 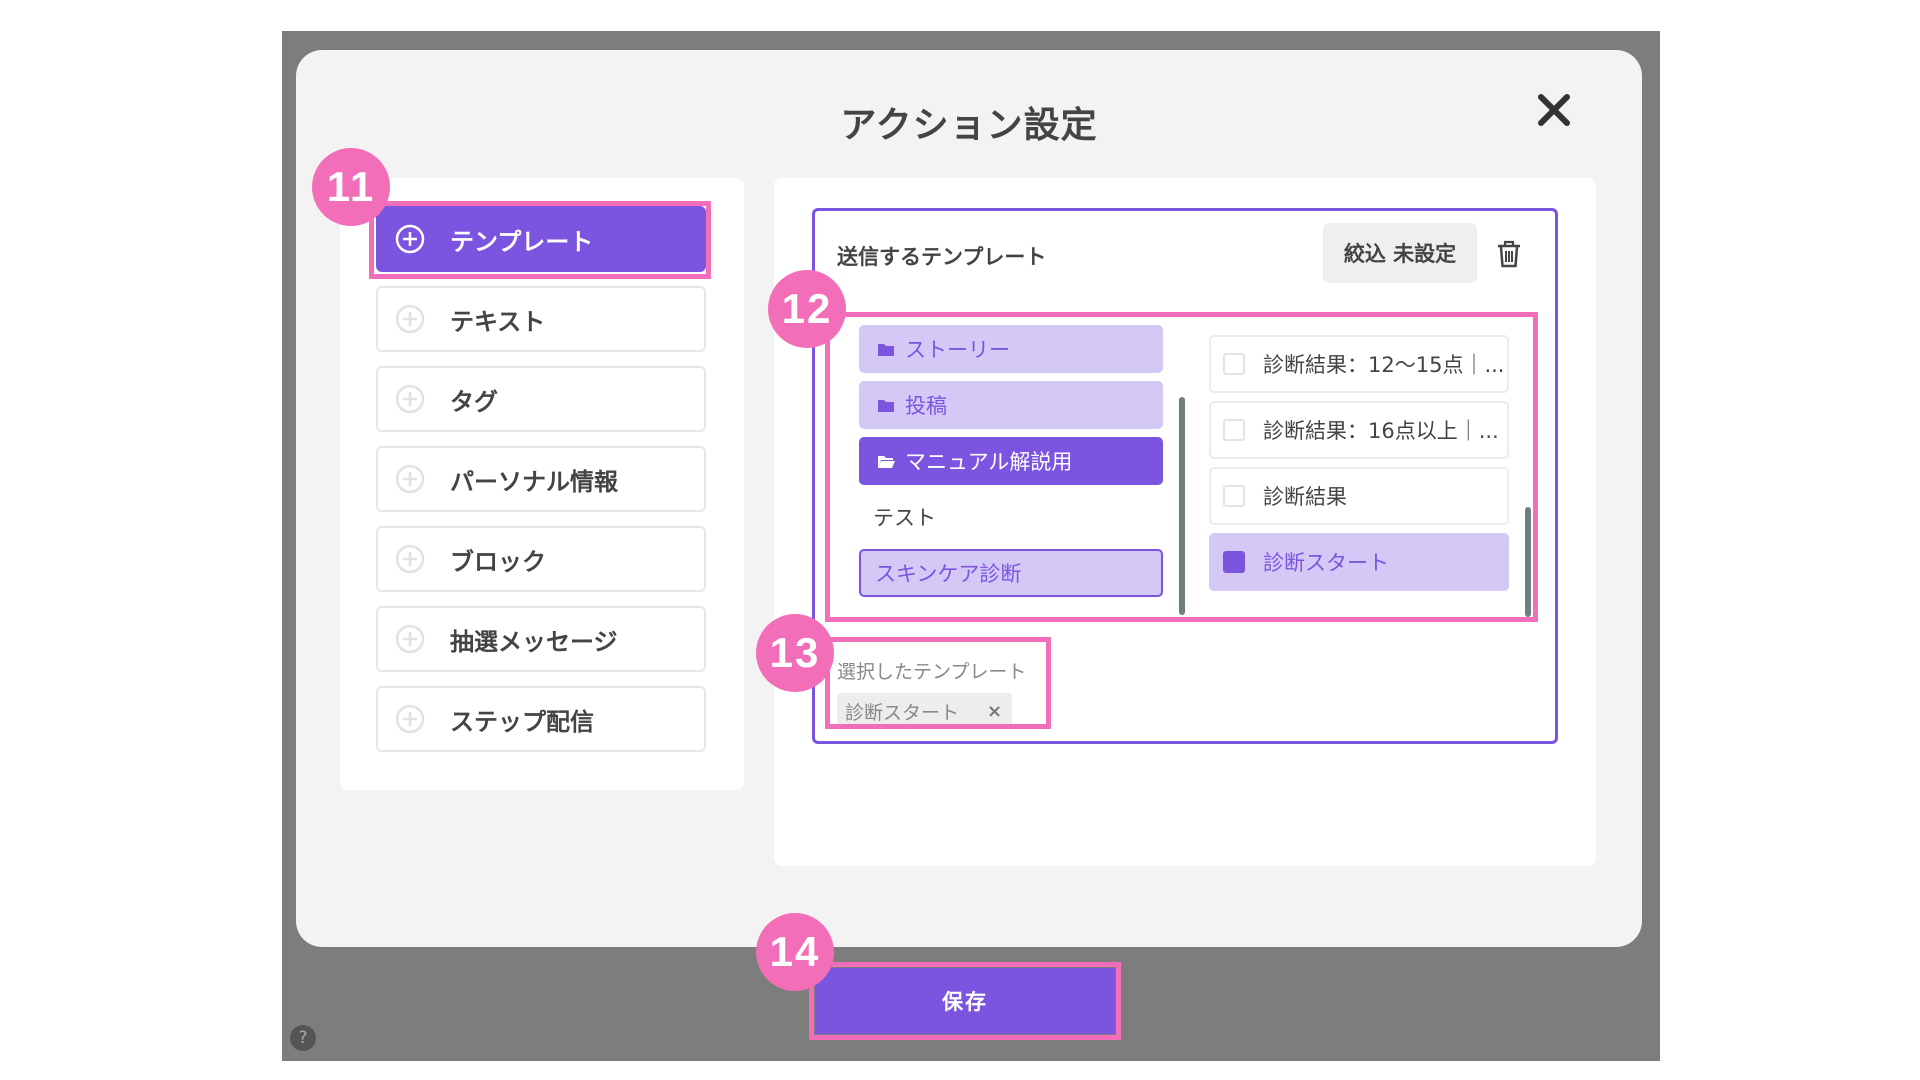 I want to click on template-scrollbar, so click(x=1528, y=562).